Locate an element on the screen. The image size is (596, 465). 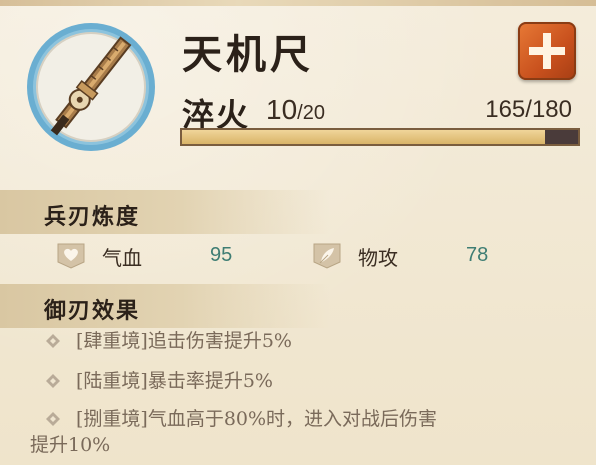
heart-icon is located at coordinates (71, 255).